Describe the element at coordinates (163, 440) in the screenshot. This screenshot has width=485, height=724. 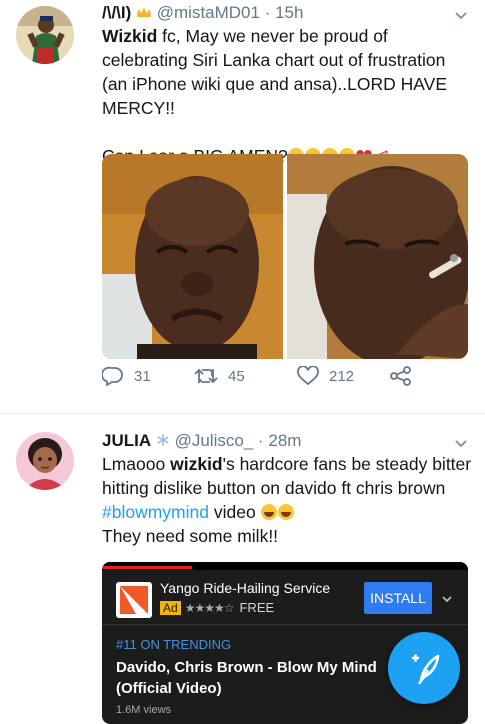
I see `snowflake-icon` at that location.